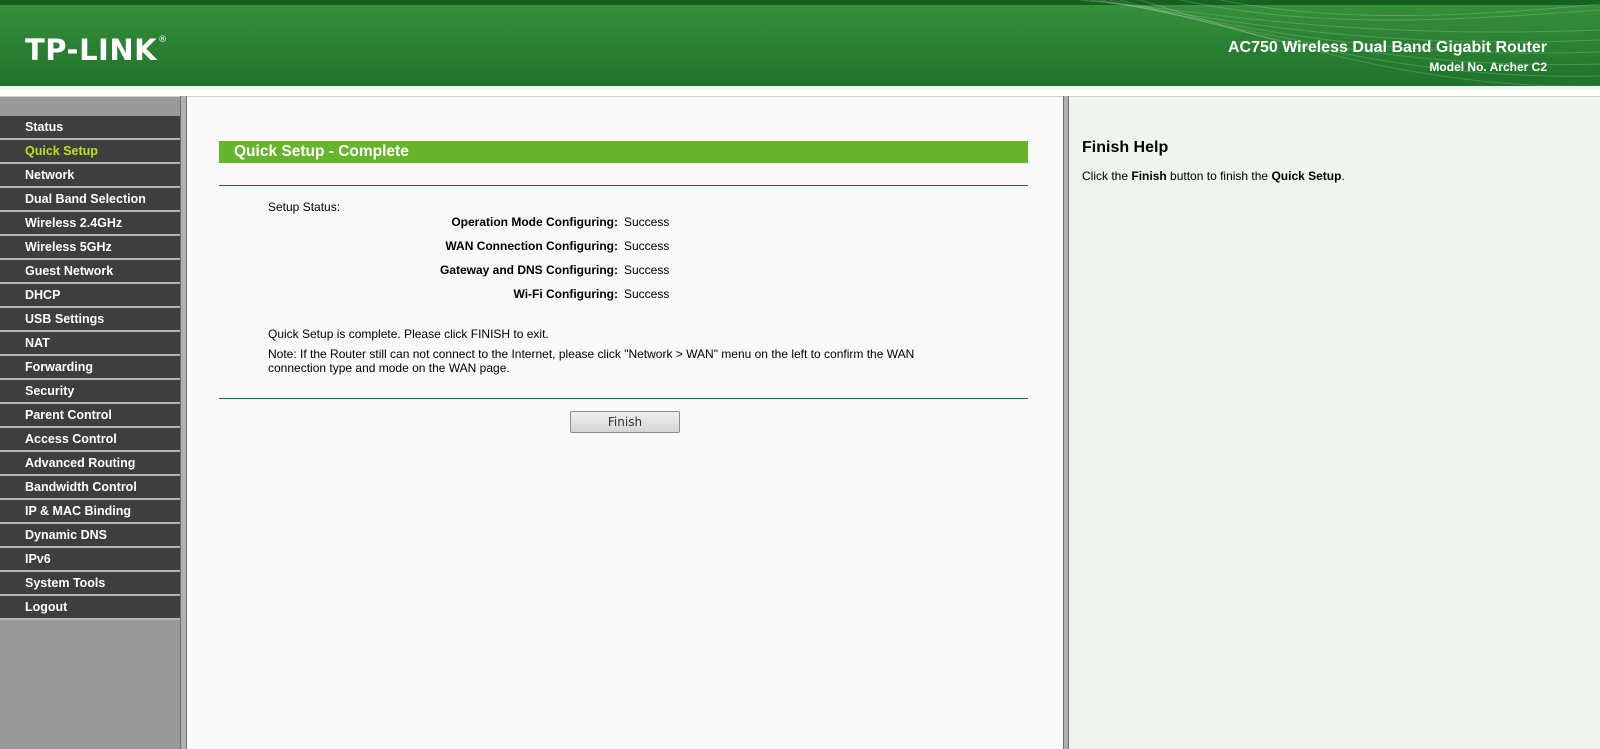 Image resolution: width=1600 pixels, height=749 pixels. I want to click on status-row-operation-mode: Operation Mode Configuring: Success, so click(469, 224).